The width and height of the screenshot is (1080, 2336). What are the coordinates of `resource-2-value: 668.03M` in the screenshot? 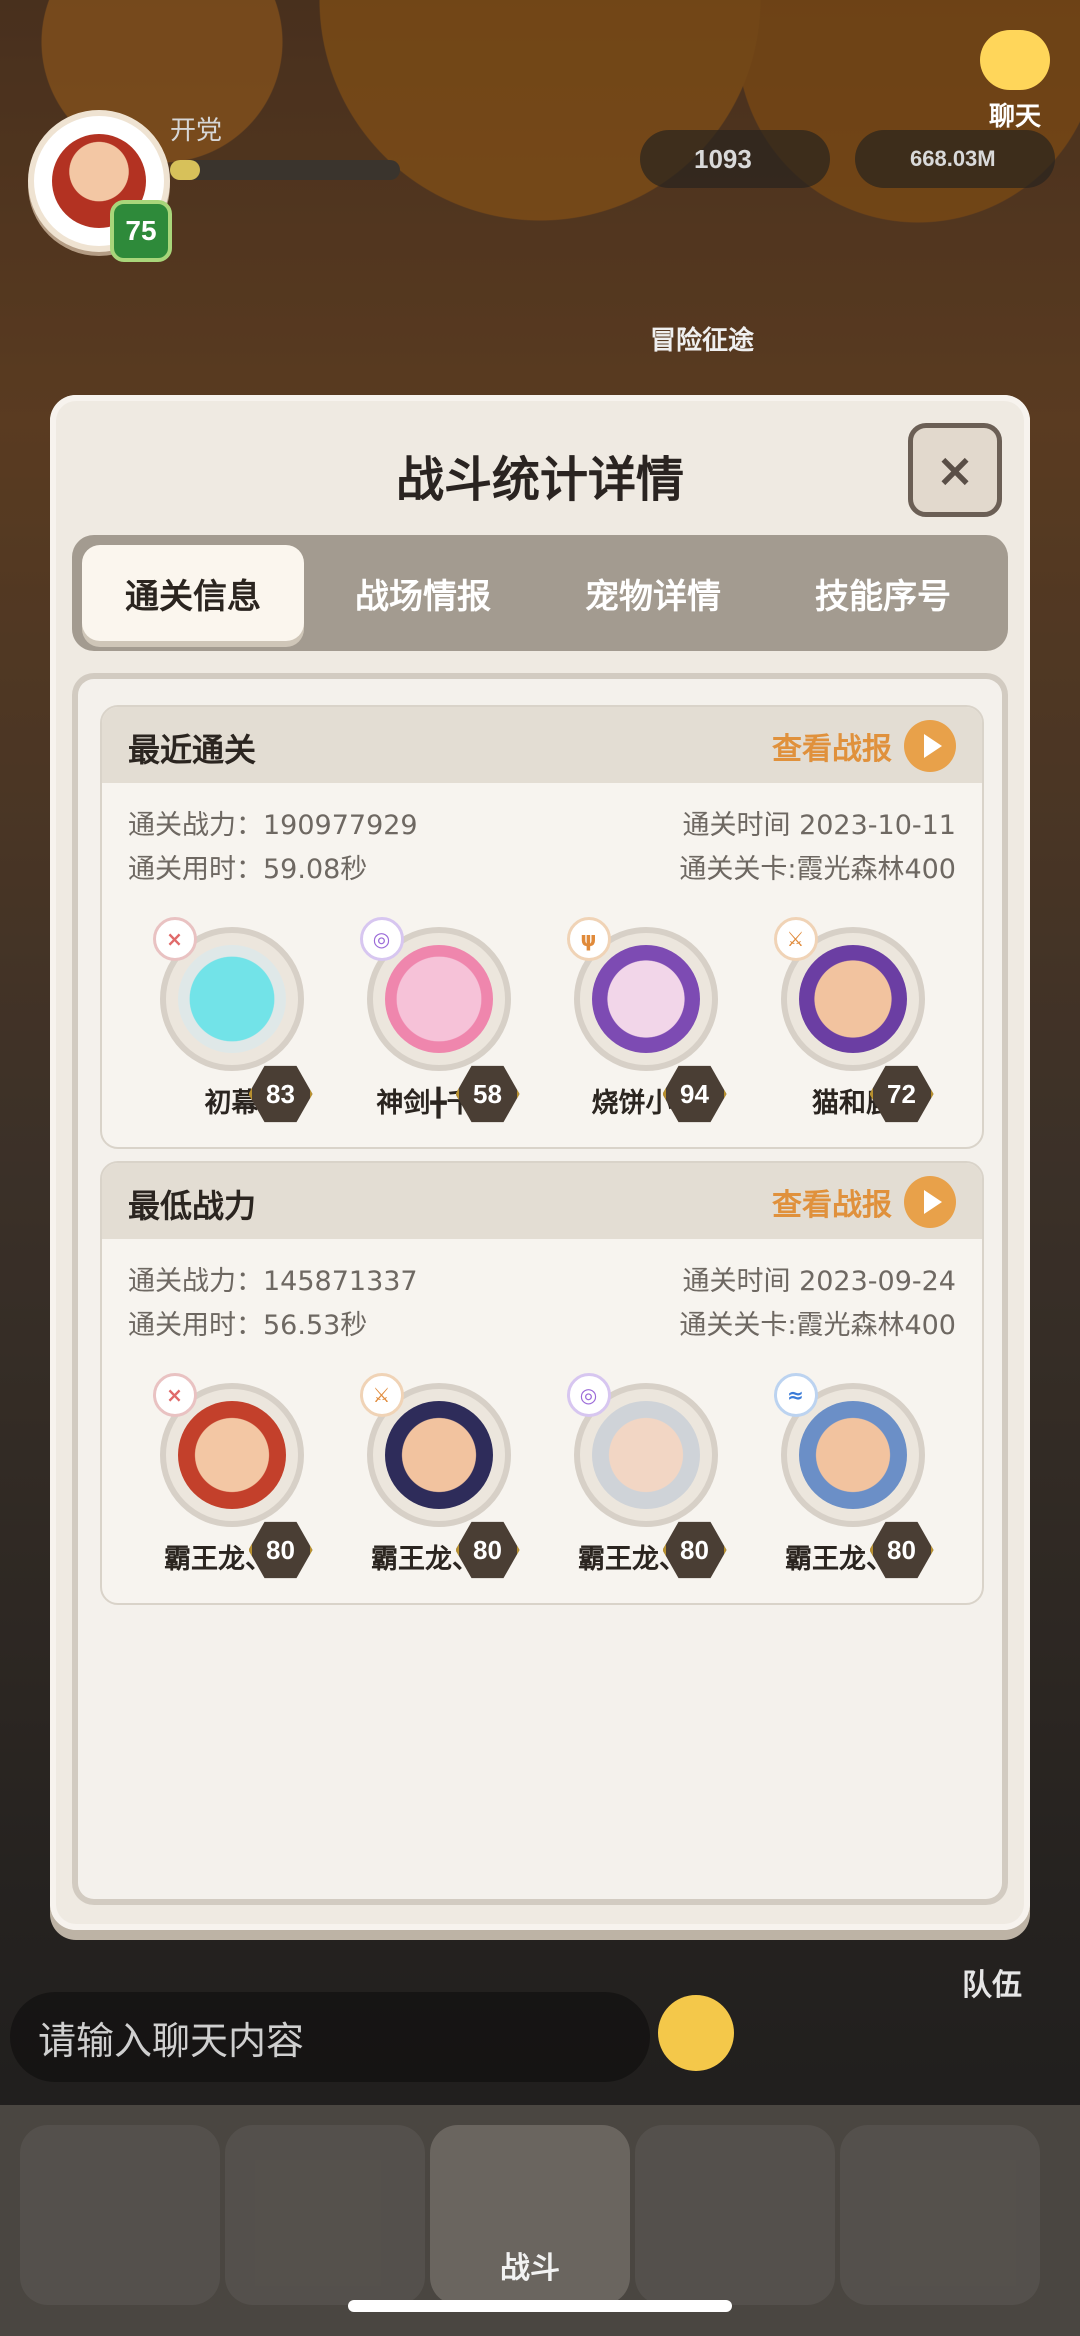 It's located at (953, 158).